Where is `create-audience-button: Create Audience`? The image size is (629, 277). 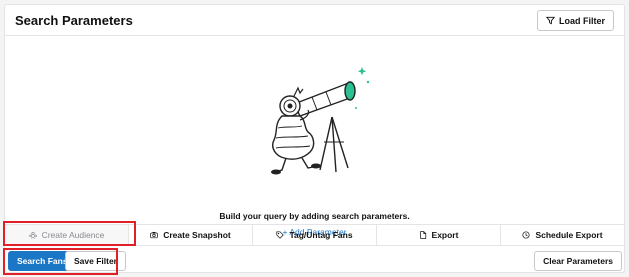
create-audience-button: Create Audience is located at coordinates (67, 235).